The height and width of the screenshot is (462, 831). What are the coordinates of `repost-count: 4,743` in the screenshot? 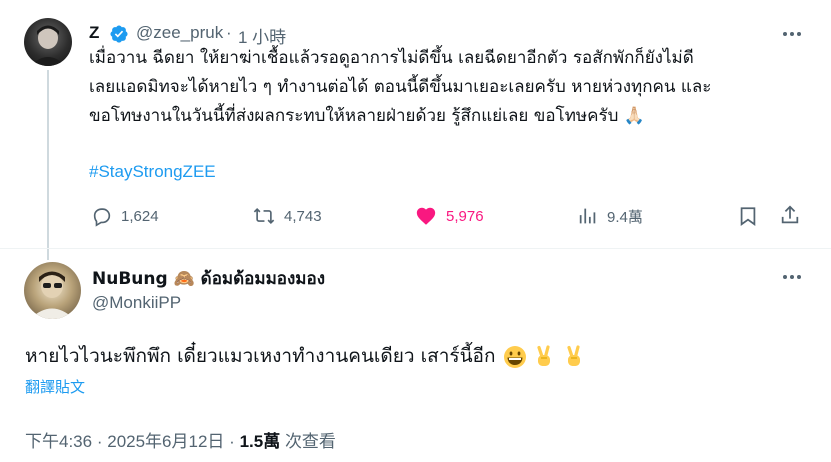 It's located at (303, 216).